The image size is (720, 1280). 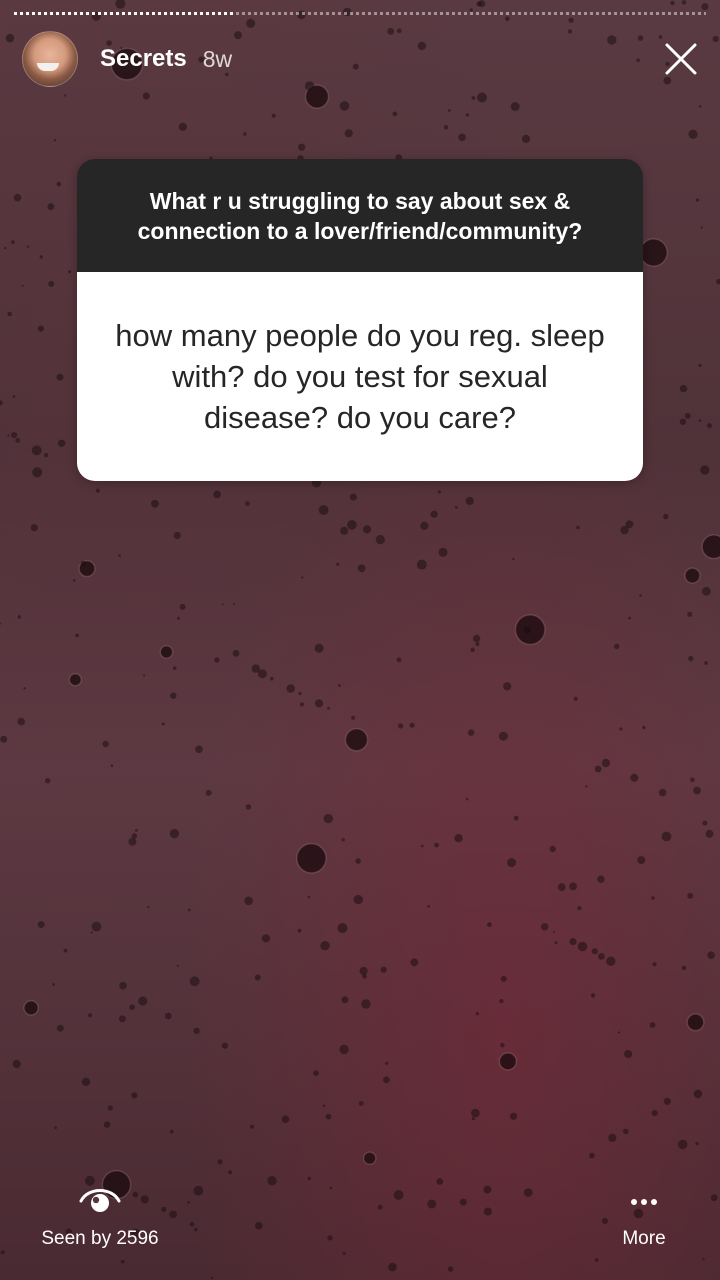 What do you see at coordinates (644, 1224) in the screenshot?
I see `more-button: More` at bounding box center [644, 1224].